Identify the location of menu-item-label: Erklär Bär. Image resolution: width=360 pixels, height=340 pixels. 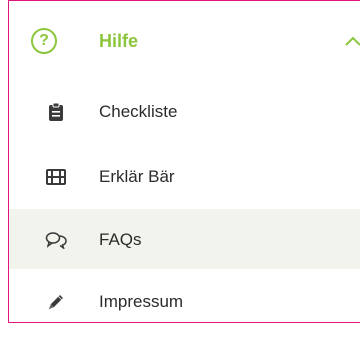
(137, 176).